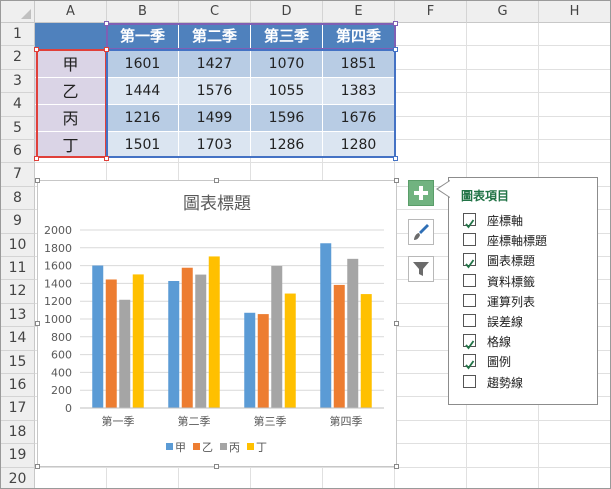 The image size is (611, 489). What do you see at coordinates (505, 220) in the screenshot?
I see `element-label: 座標軸` at bounding box center [505, 220].